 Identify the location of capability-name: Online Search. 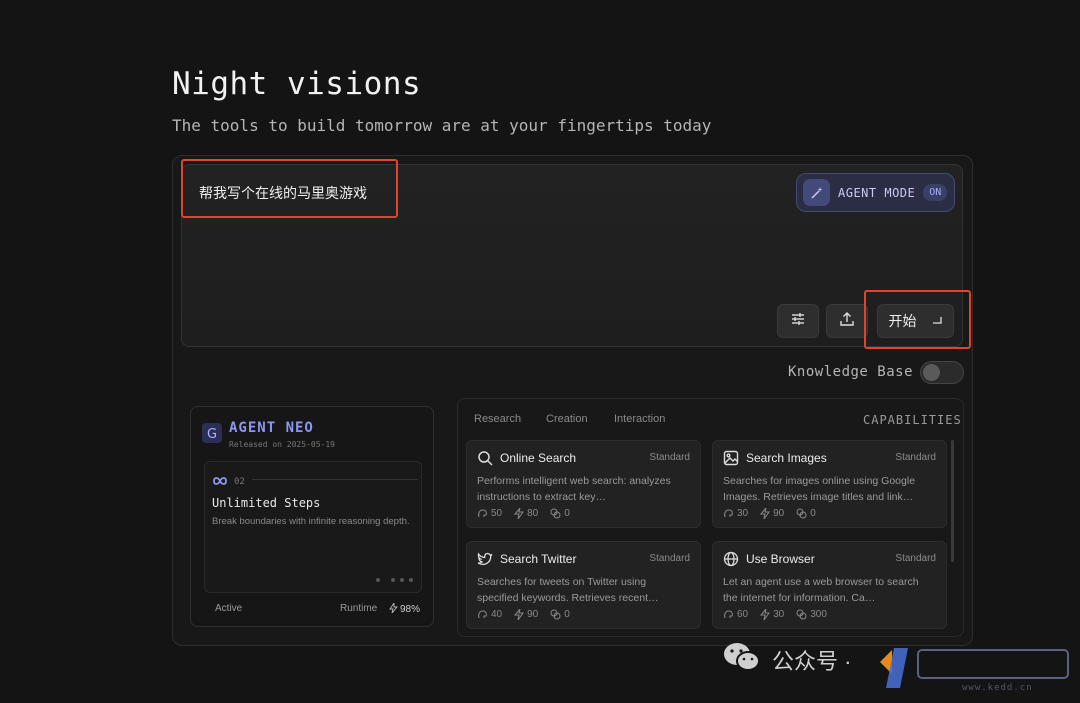
(538, 458).